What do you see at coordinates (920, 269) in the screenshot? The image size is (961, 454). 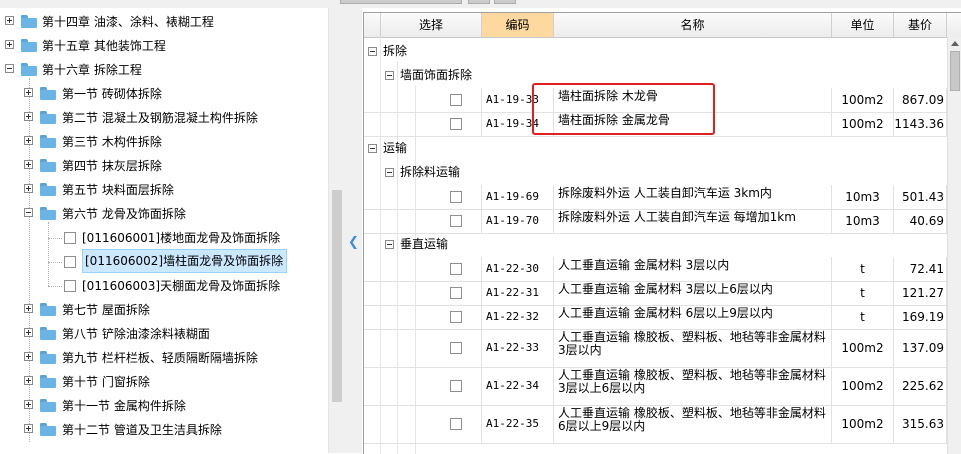 I see `cell-price: 72.41` at bounding box center [920, 269].